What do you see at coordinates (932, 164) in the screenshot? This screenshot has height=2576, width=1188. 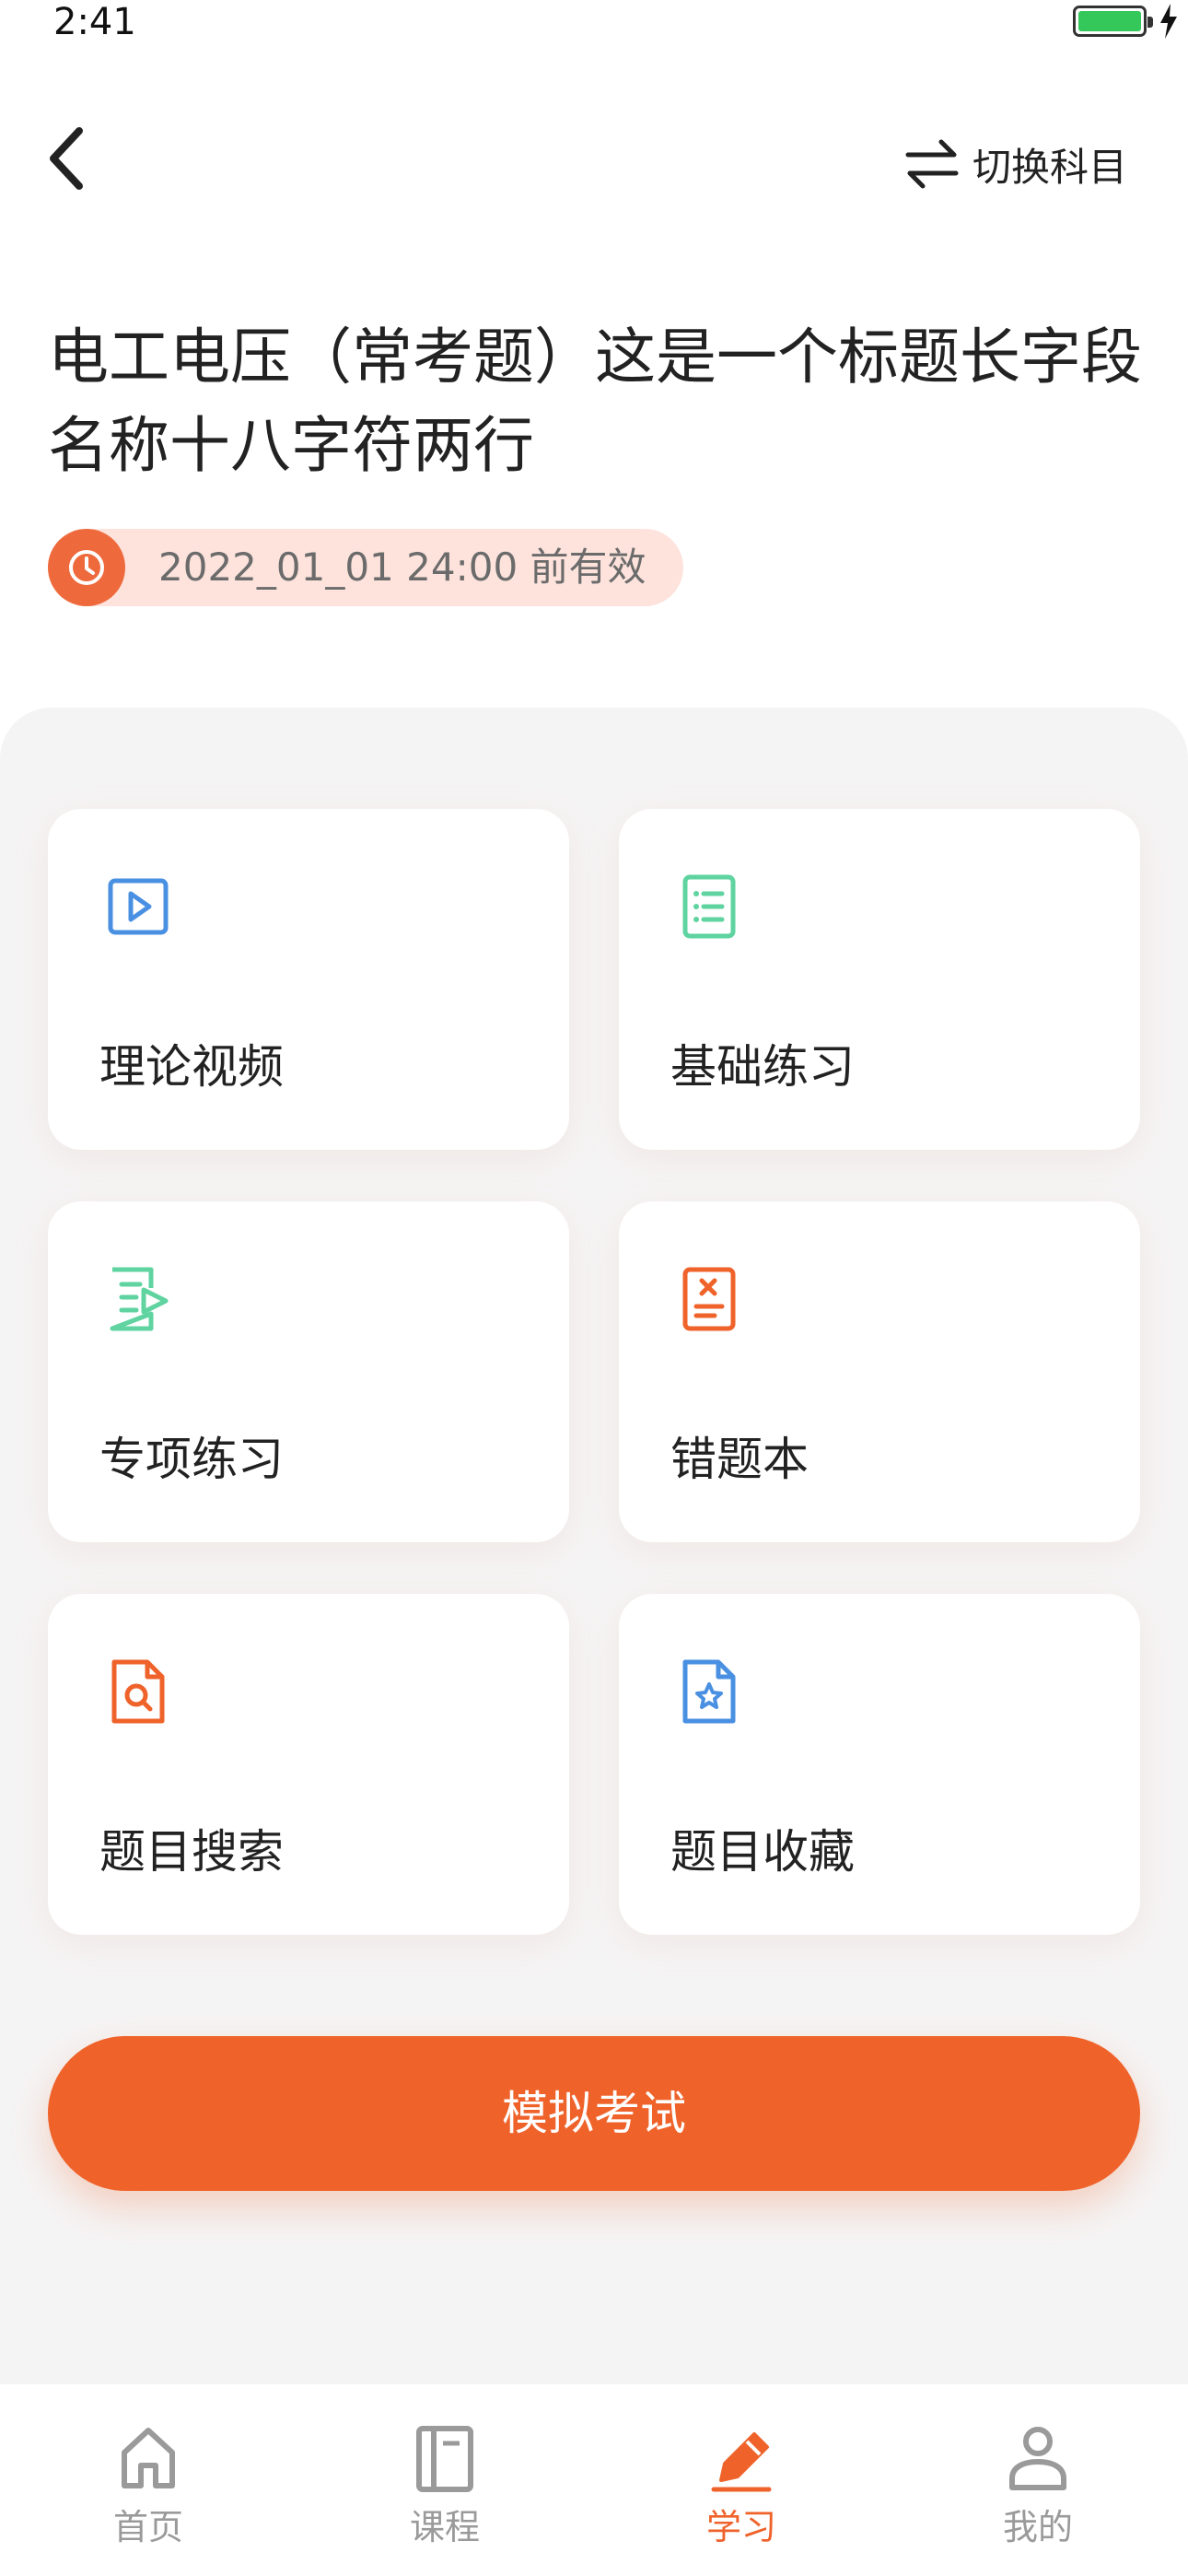 I see `swap-arrows-icon` at bounding box center [932, 164].